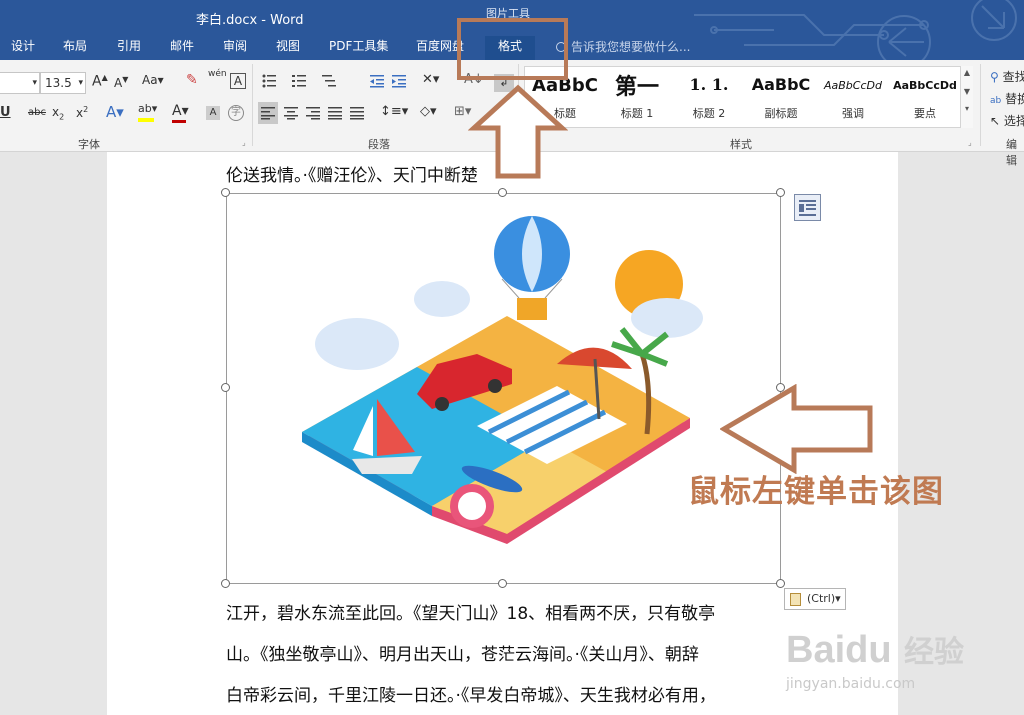  What do you see at coordinates (471, 696) in the screenshot?
I see `doc-line: 白帝彩云间，千里江陵一日还。·《早发白帝城》、天生我材必有用，` at bounding box center [471, 696].